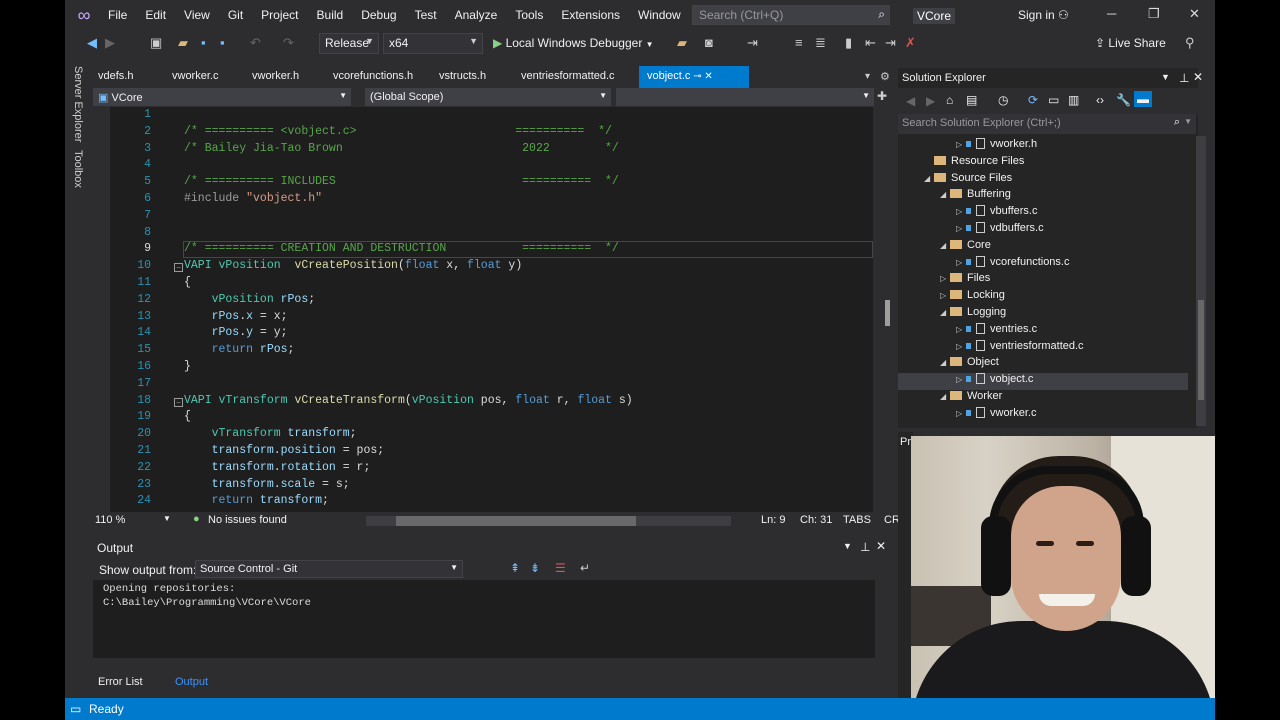  I want to click on redo-icon: ↷, so click(288, 43).